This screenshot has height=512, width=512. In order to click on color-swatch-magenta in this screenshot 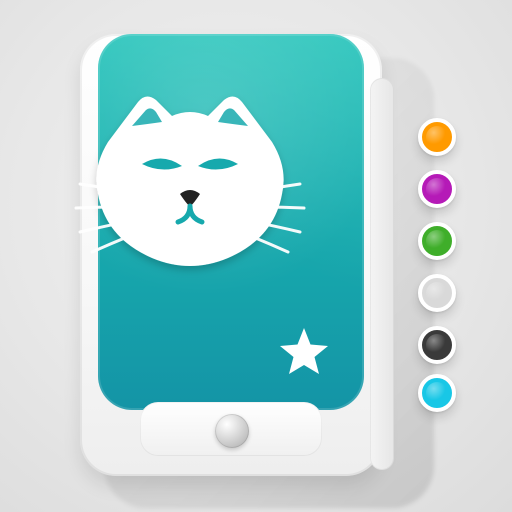, I will do `click(437, 189)`.